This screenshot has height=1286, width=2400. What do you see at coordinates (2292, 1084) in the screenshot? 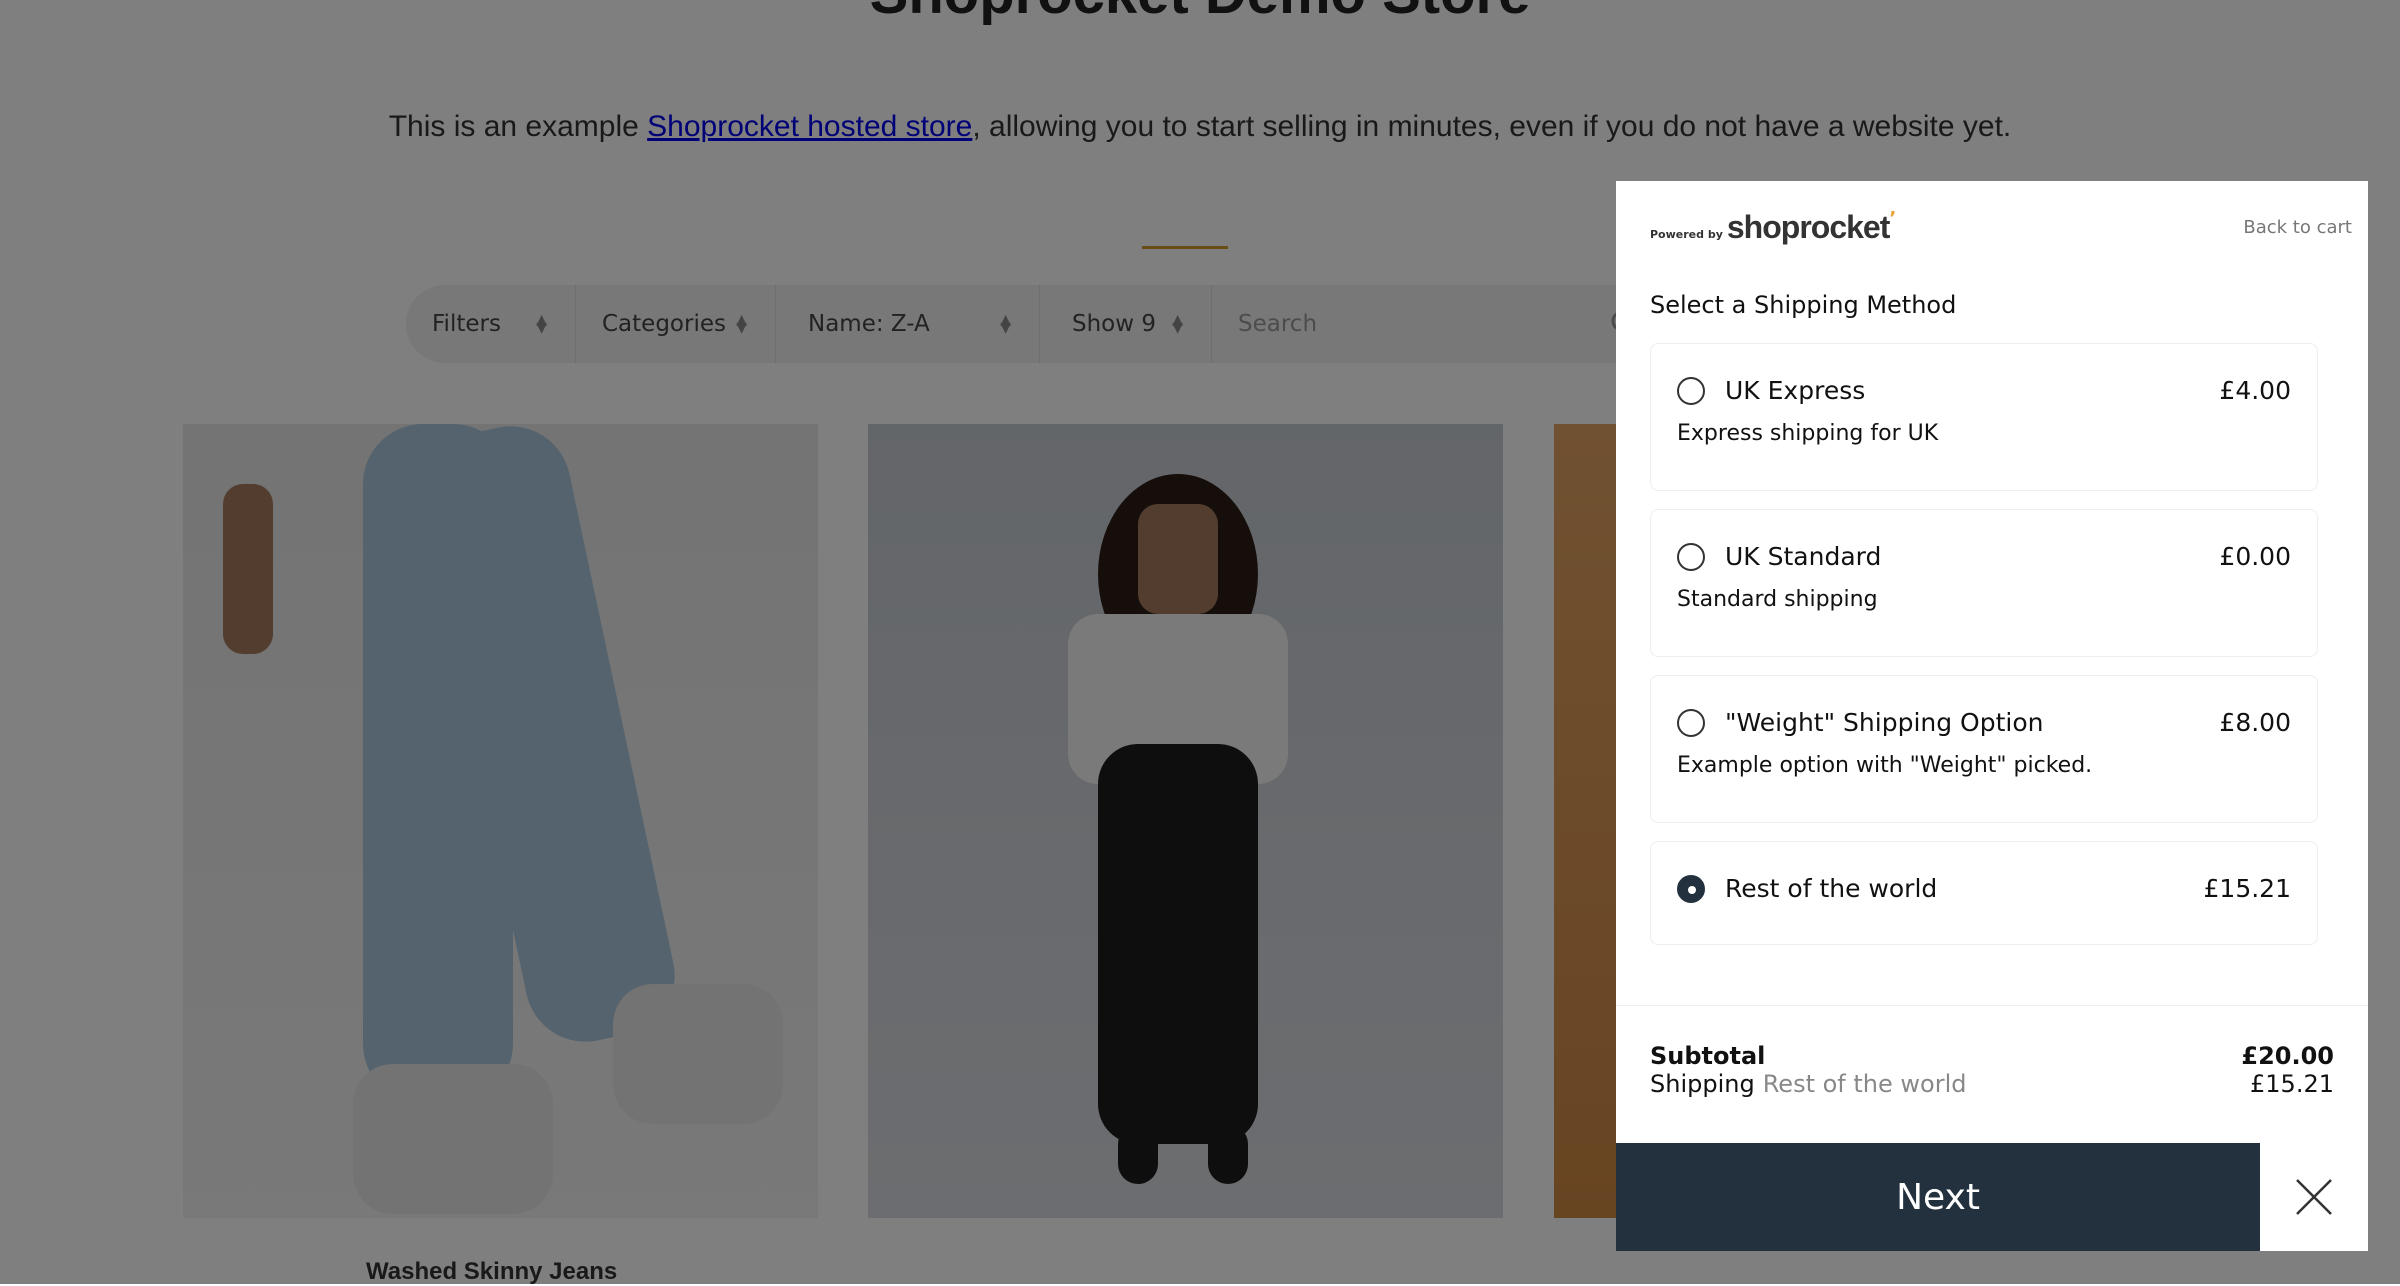
I see `shipping-value: £15.21` at bounding box center [2292, 1084].